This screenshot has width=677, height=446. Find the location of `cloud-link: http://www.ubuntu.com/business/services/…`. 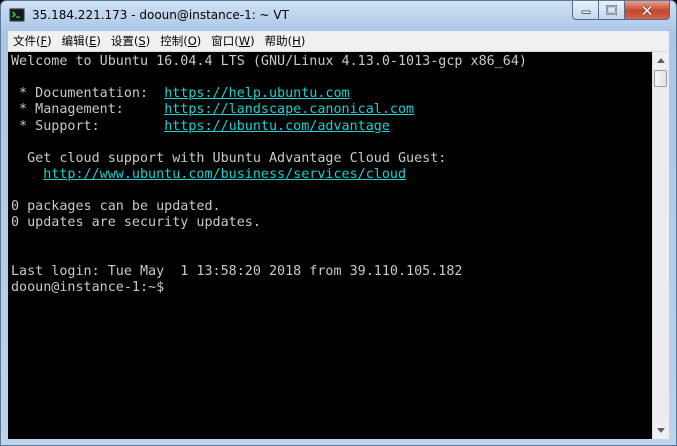

cloud-link: http://www.ubuntu.com/business/services/… is located at coordinates (224, 174).